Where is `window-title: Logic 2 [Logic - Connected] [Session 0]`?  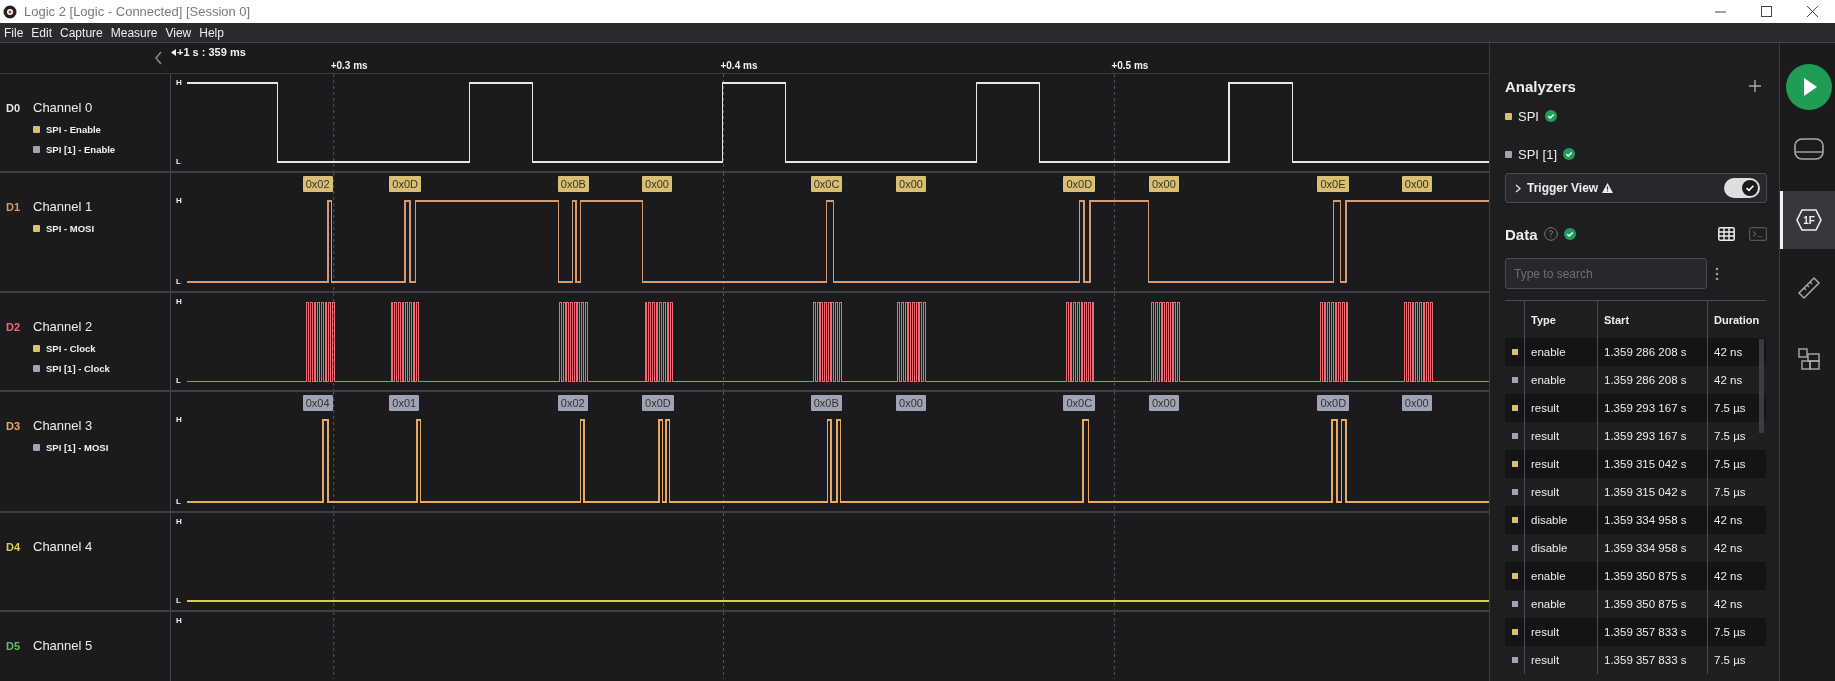
window-title: Logic 2 [Logic - Connected] [Session 0] is located at coordinates (138, 11).